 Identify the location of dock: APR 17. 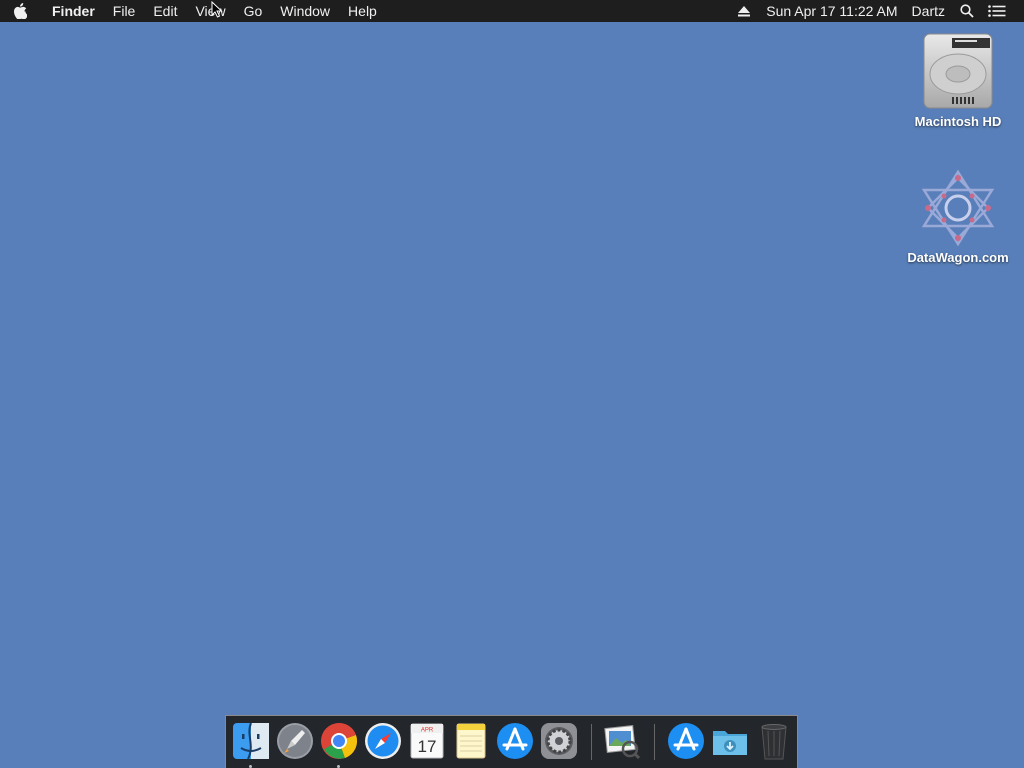
(511, 741).